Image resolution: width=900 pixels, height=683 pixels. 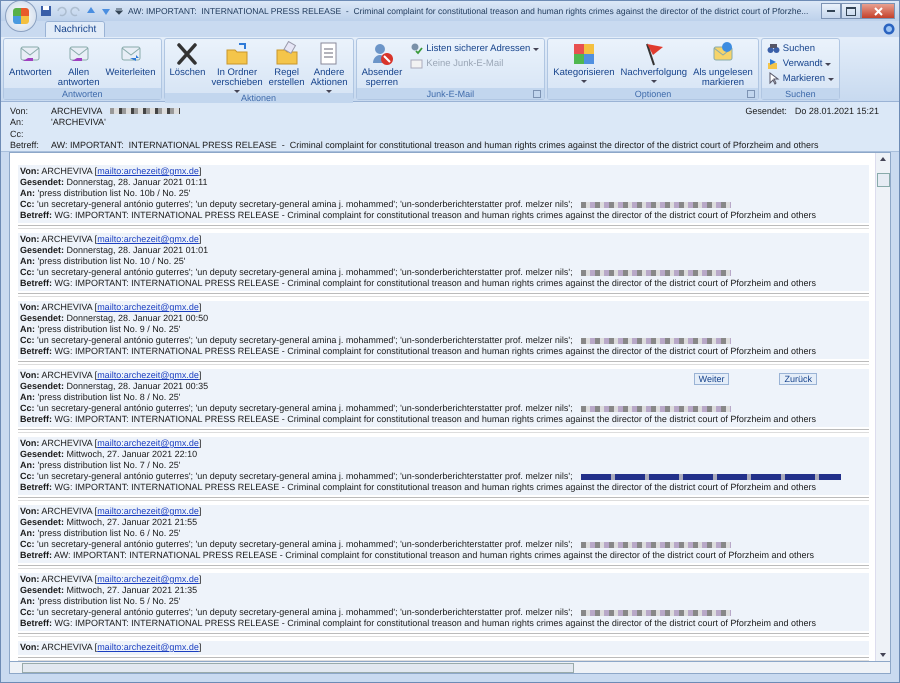 What do you see at coordinates (114, 318) in the screenshot?
I see `header-line: Gesendet: Donnerstag, 28. Januar 2021 00:50` at bounding box center [114, 318].